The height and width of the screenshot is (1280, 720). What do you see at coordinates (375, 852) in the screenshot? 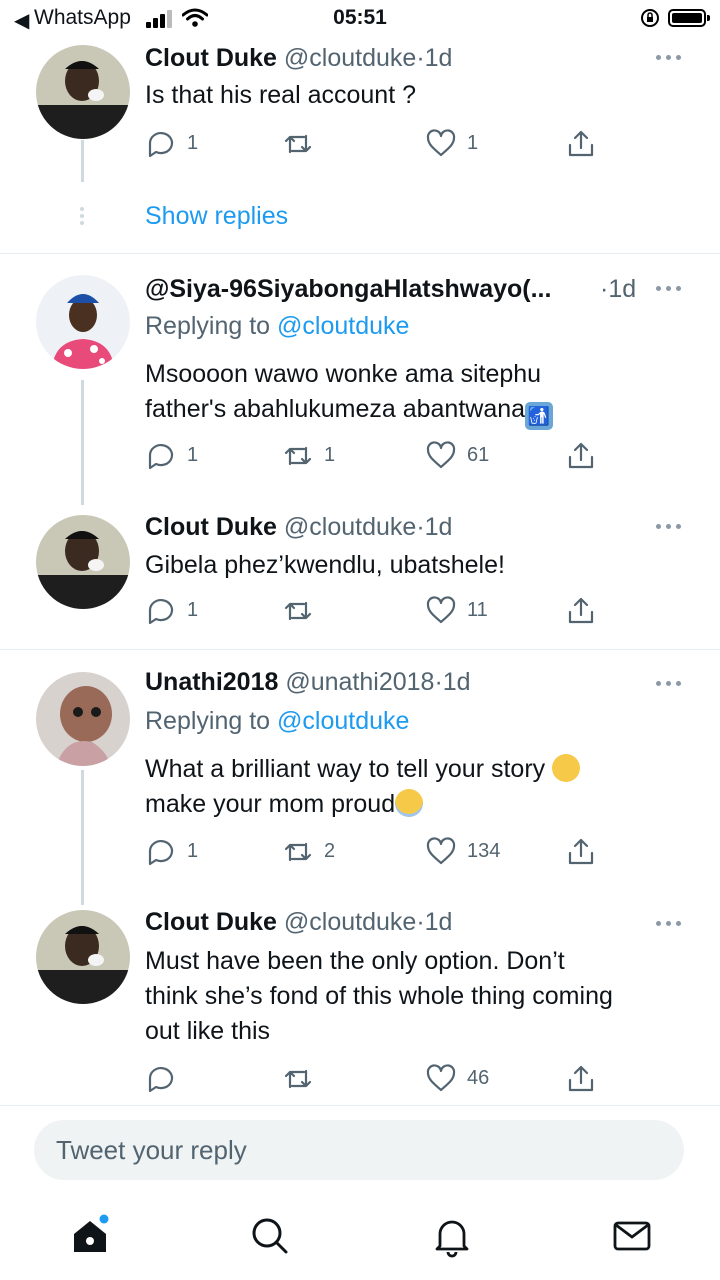
I see `tweet-actions: 1 2 134` at bounding box center [375, 852].